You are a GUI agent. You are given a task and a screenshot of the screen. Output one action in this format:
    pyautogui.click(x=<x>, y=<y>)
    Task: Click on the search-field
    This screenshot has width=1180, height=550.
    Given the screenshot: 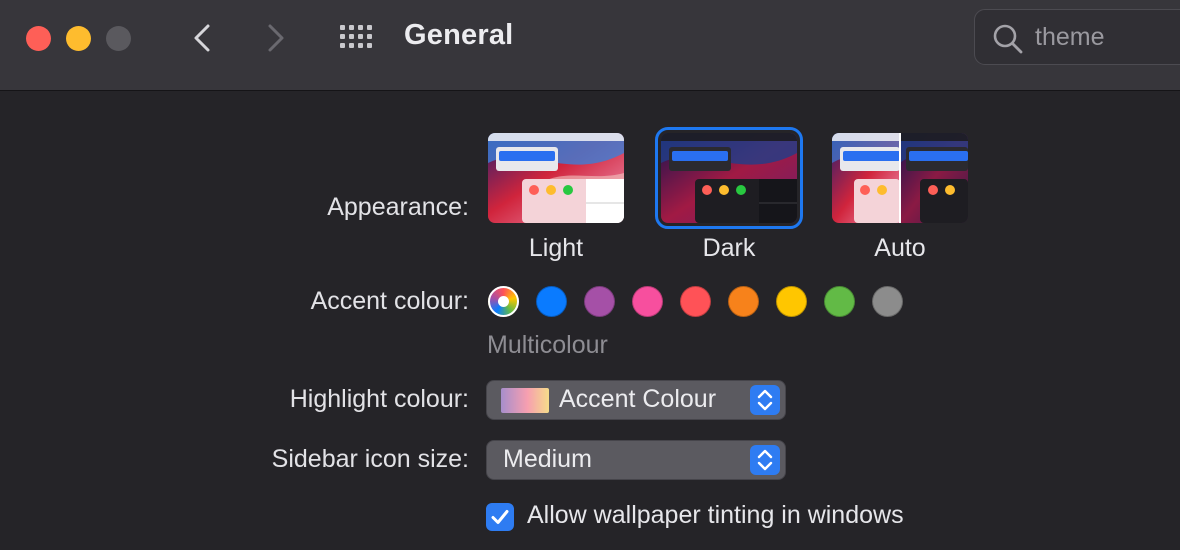 What is the action you would take?
    pyautogui.click(x=1077, y=37)
    